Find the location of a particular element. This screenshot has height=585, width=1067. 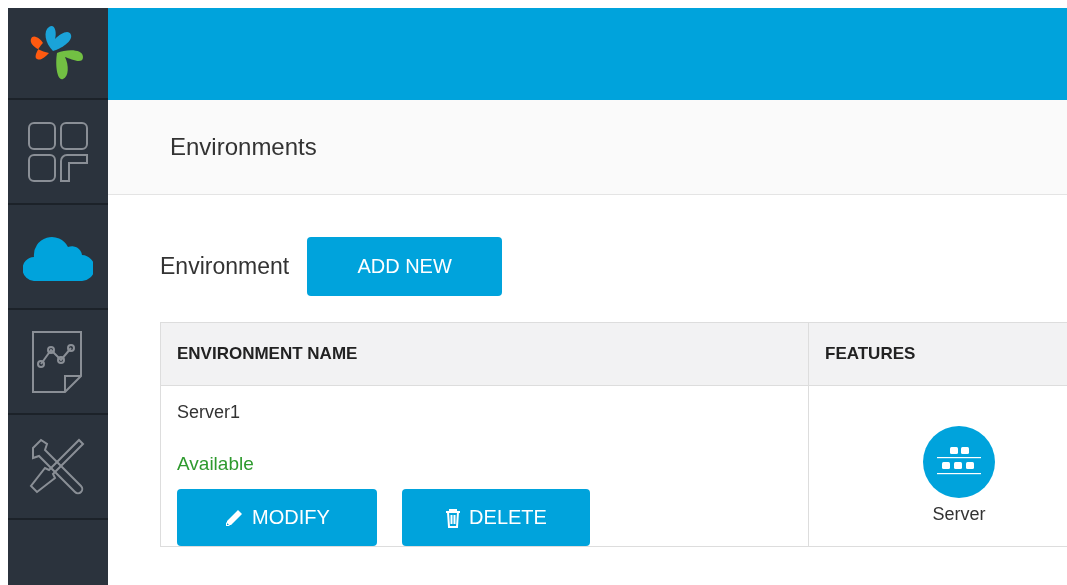

delete-button: DELETE is located at coordinates (496, 517).